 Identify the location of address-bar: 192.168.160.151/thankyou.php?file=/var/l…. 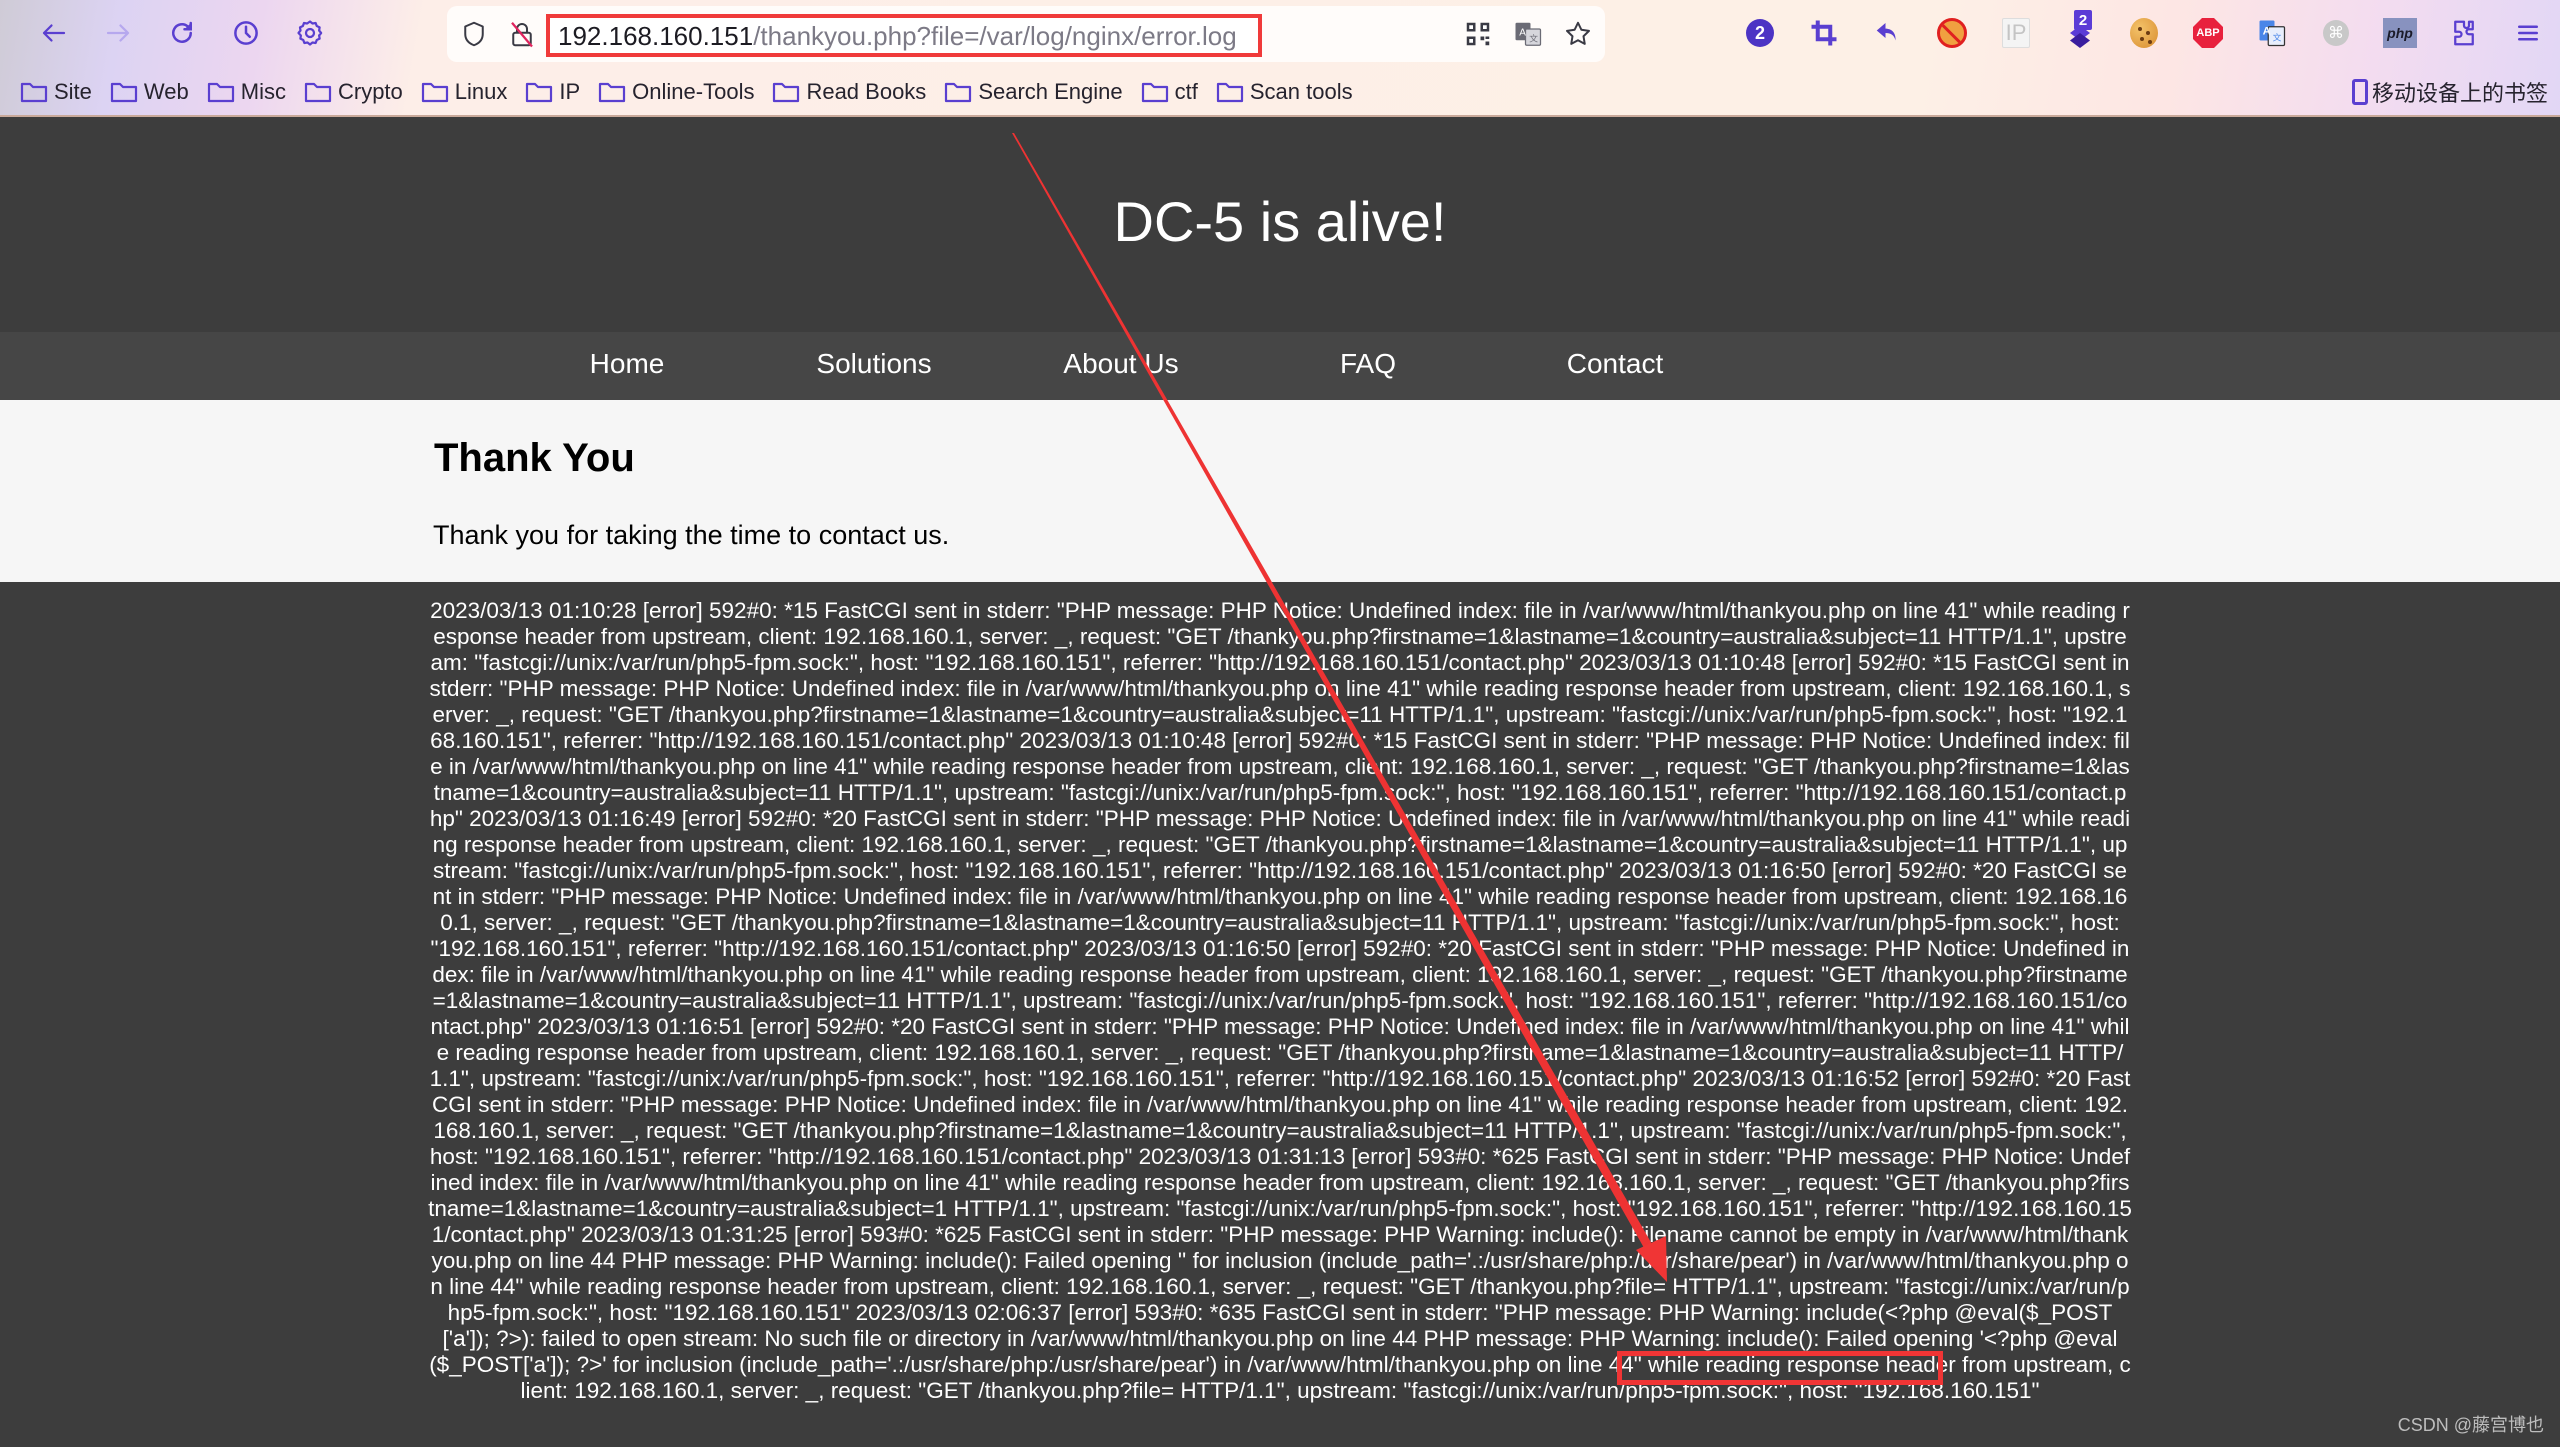
(1026, 34).